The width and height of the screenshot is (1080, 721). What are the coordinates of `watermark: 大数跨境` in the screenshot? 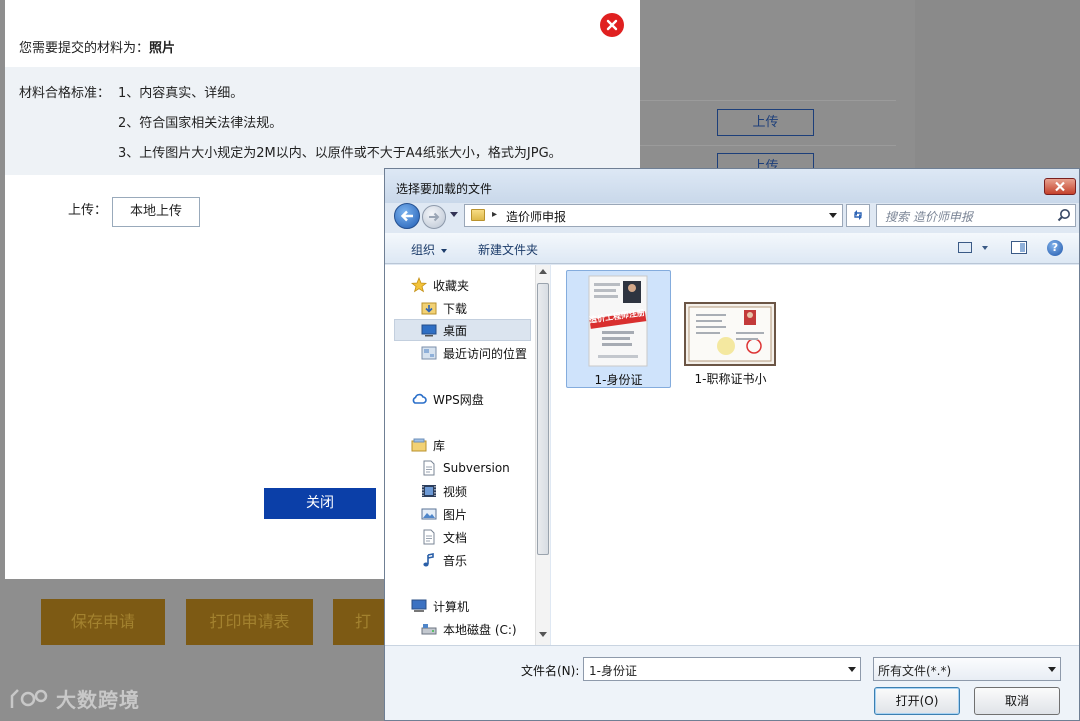 It's located at (74, 698).